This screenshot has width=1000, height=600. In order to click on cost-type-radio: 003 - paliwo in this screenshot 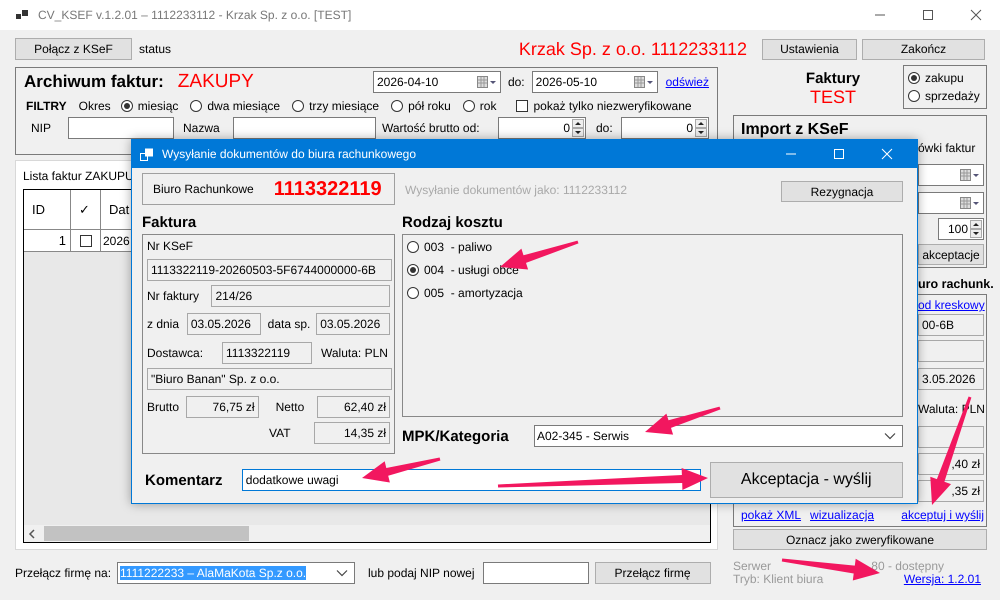, I will do `click(652, 247)`.